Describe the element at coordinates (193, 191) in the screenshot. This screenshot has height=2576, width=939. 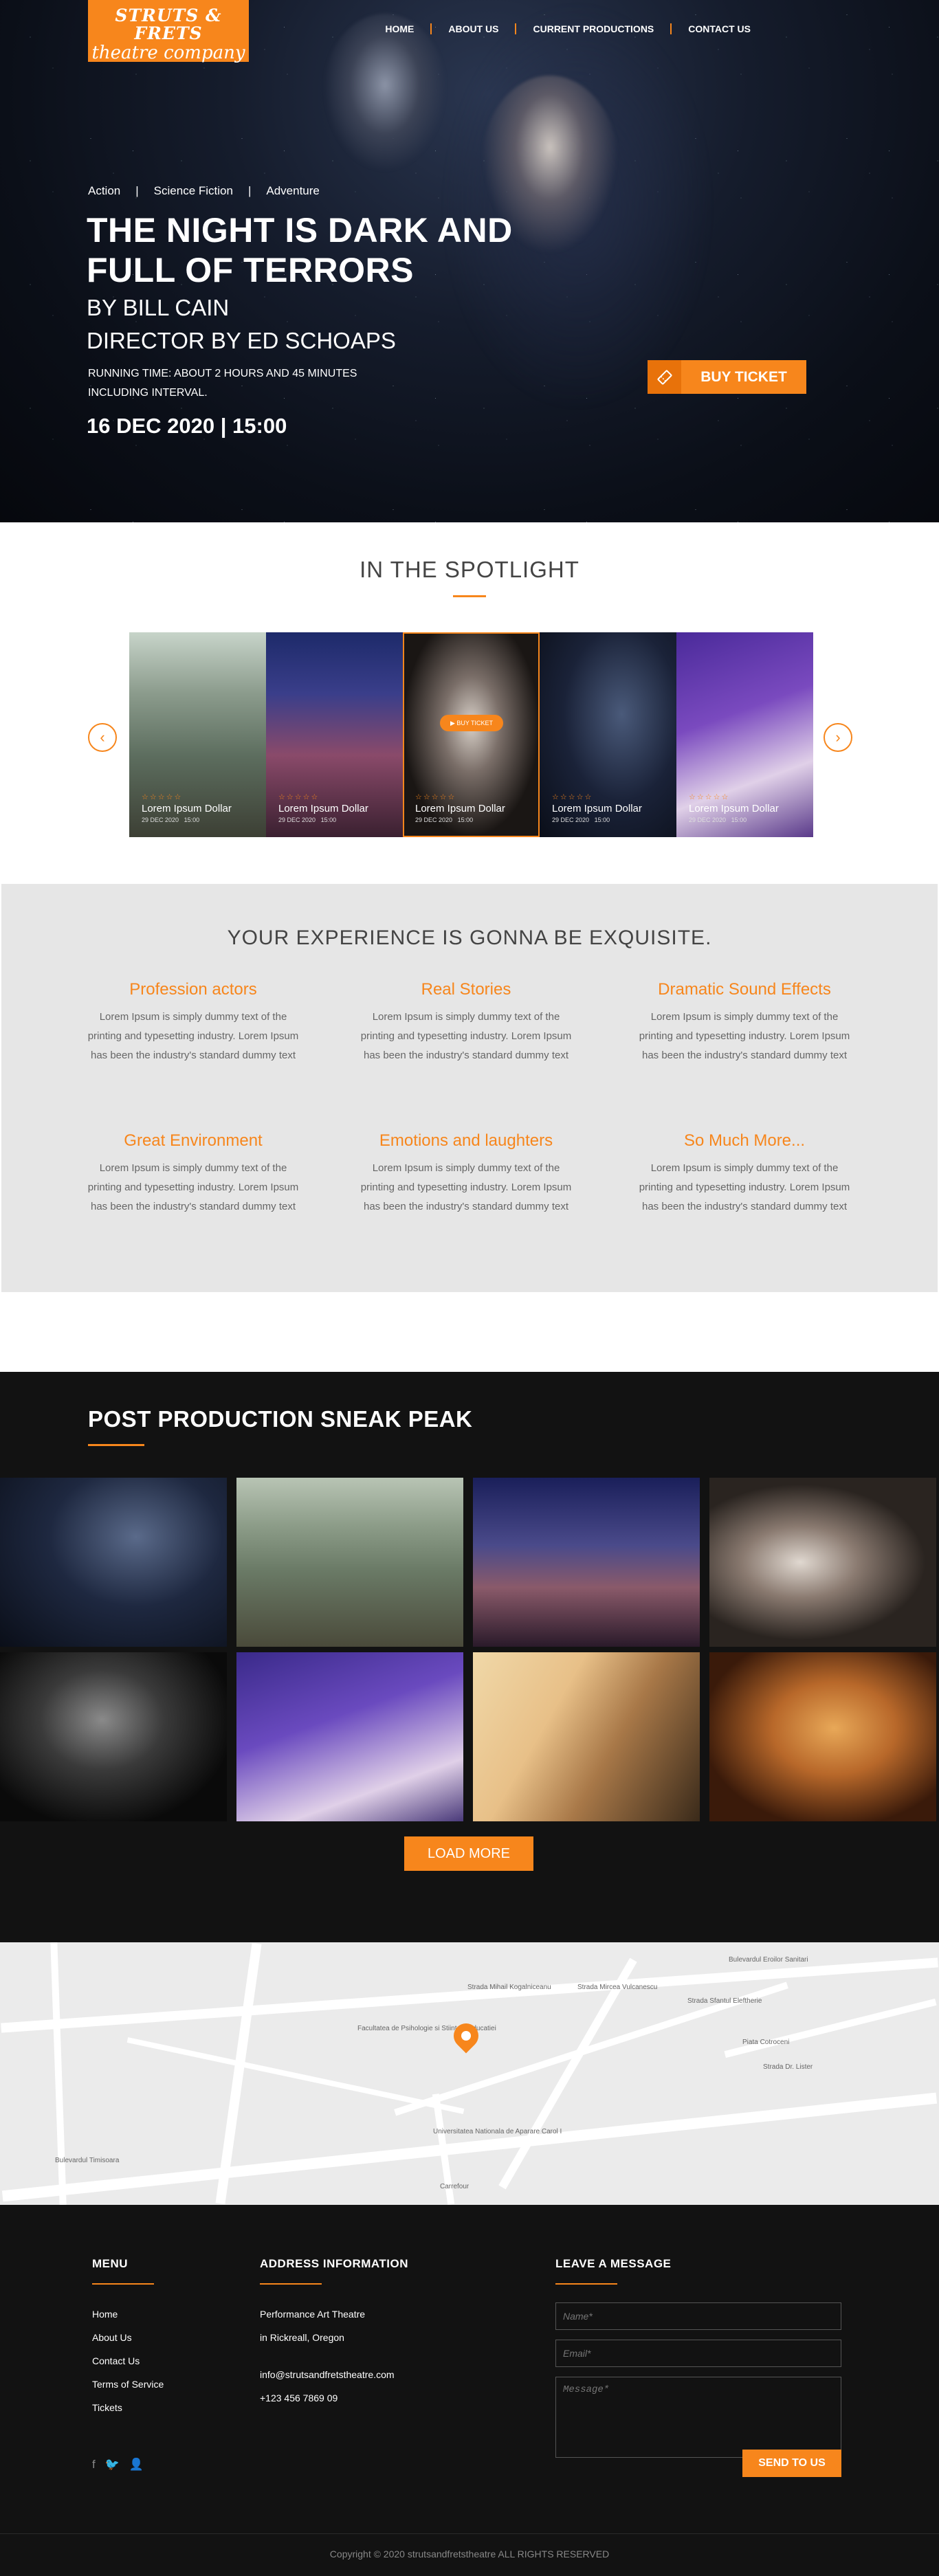
I see `genre-tag: Science Fiction` at that location.